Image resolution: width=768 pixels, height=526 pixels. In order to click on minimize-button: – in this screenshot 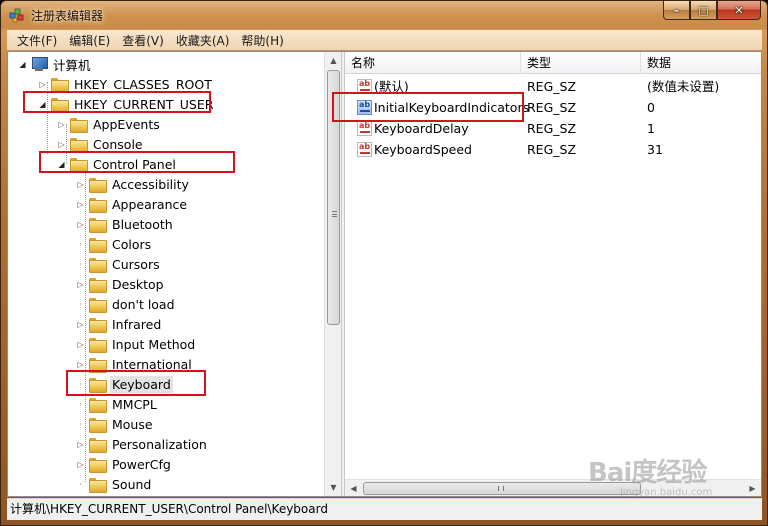, I will do `click(676, 10)`.